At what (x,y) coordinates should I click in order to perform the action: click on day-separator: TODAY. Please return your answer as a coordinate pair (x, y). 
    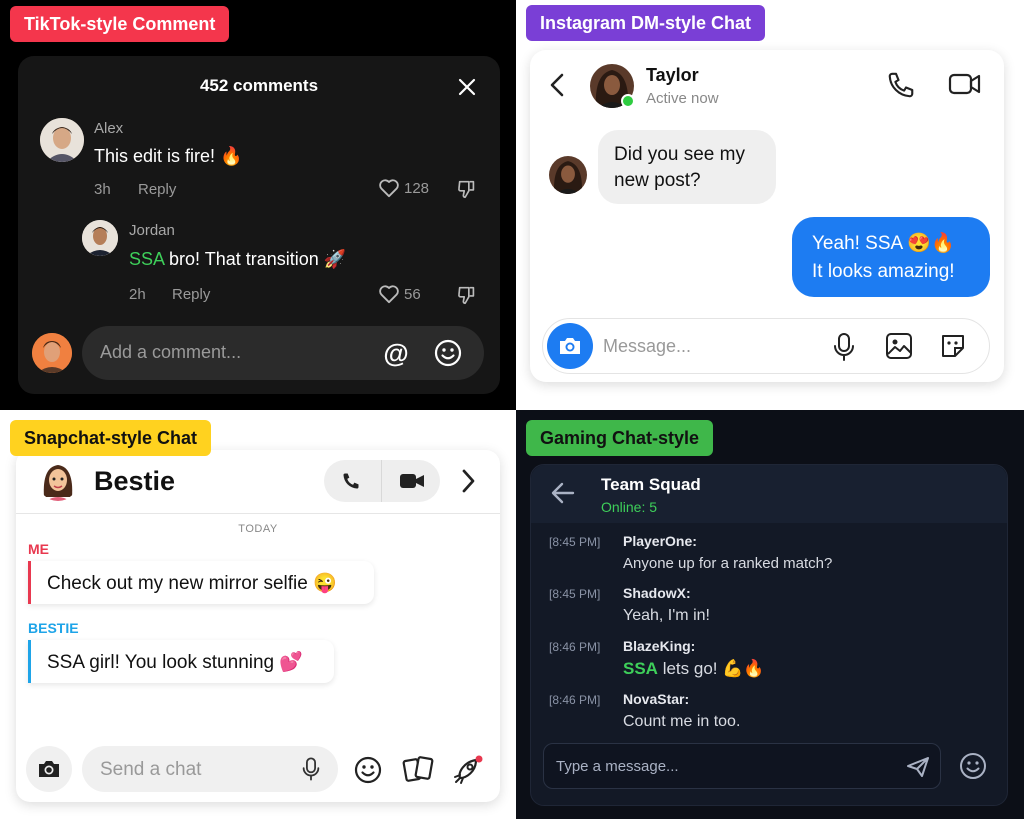
    Looking at the image, I should click on (258, 529).